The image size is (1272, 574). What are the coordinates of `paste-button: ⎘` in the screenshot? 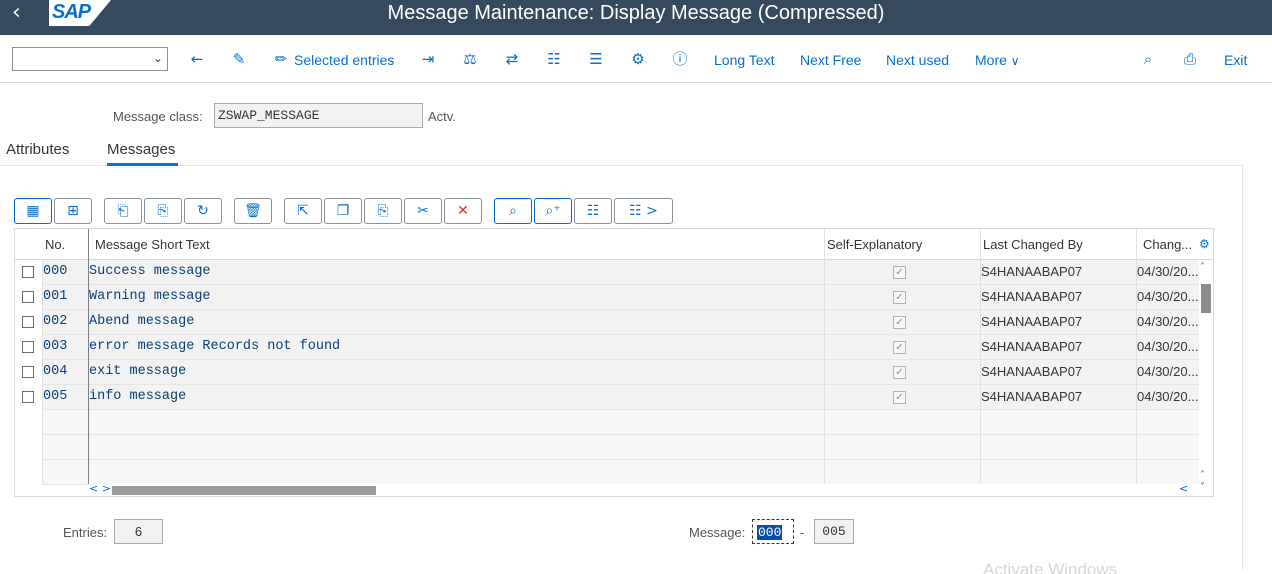 It's located at (383, 211).